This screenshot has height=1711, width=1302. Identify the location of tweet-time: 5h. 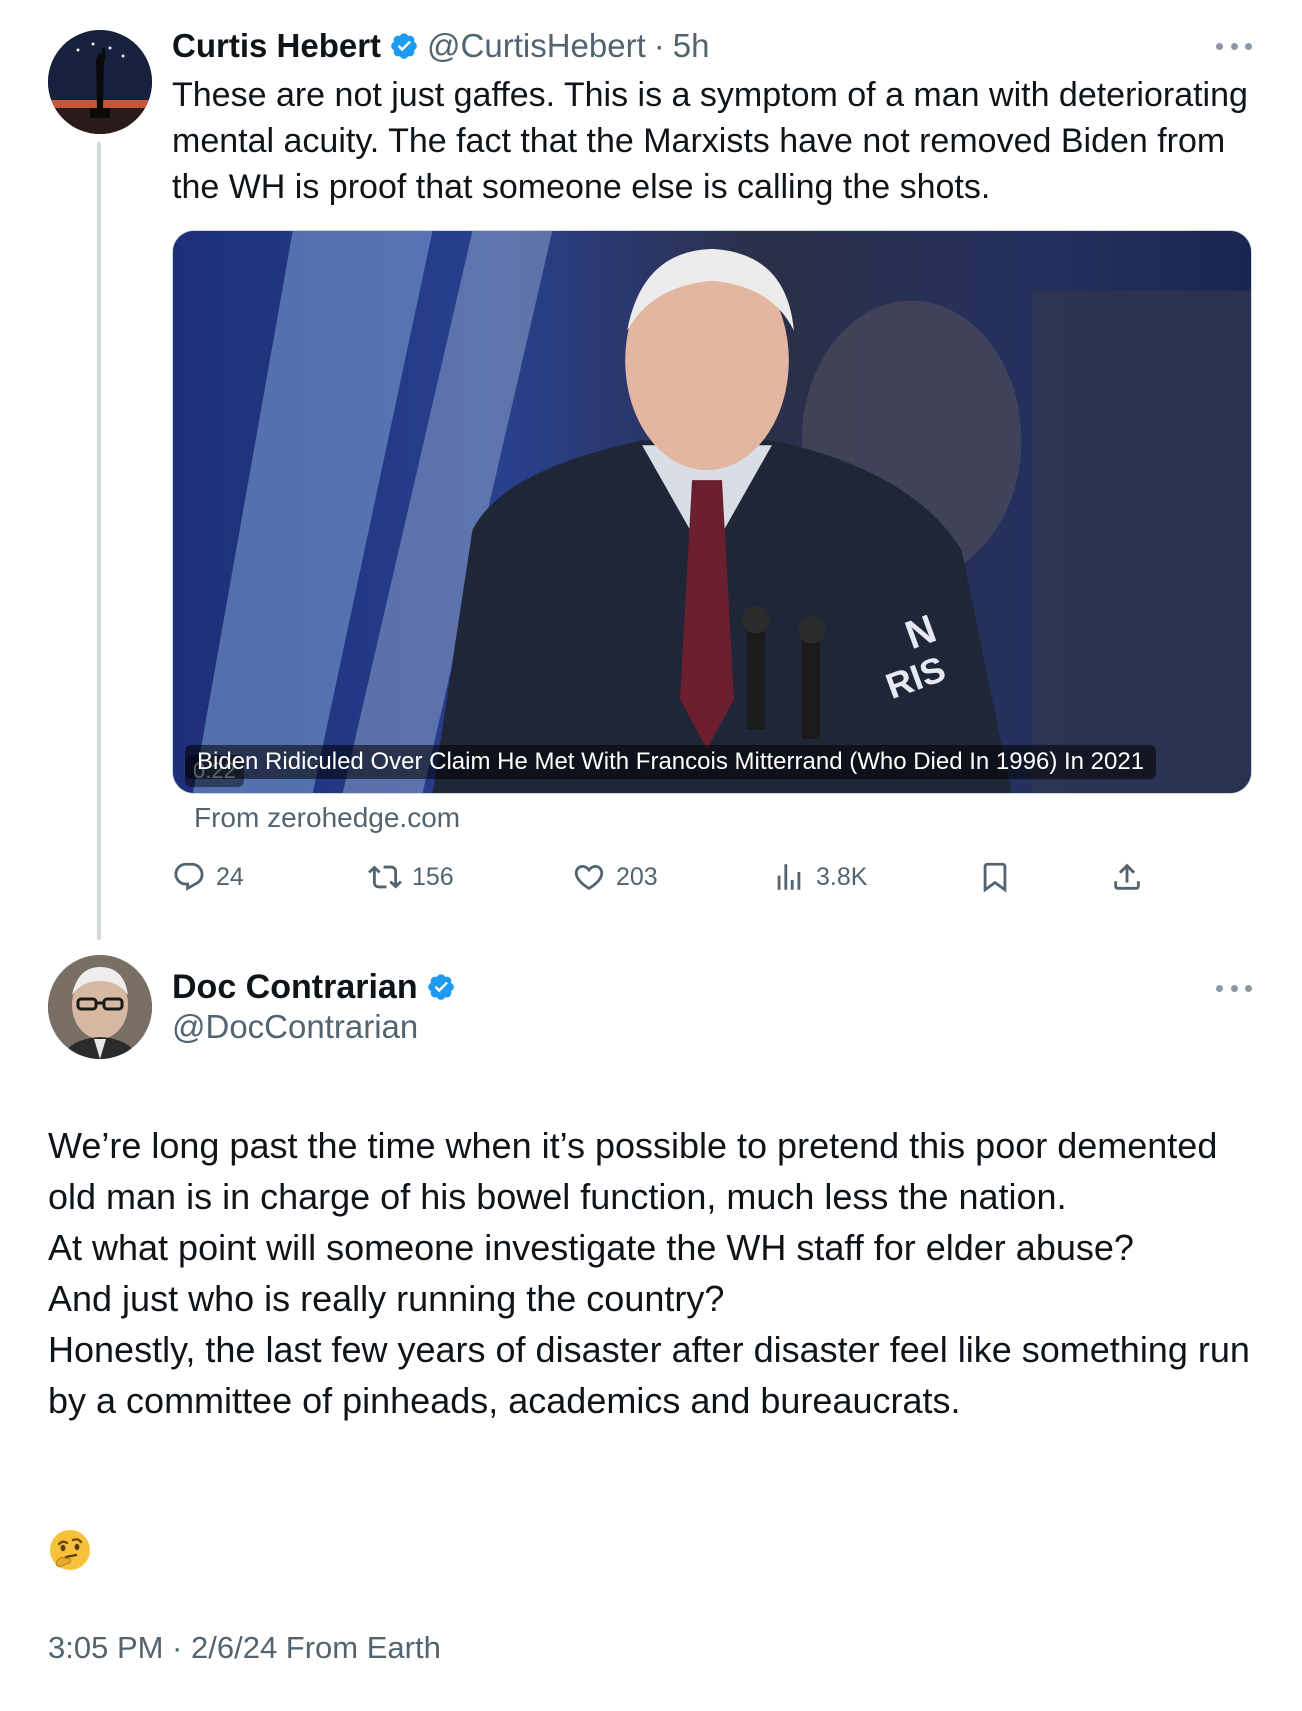
(691, 46).